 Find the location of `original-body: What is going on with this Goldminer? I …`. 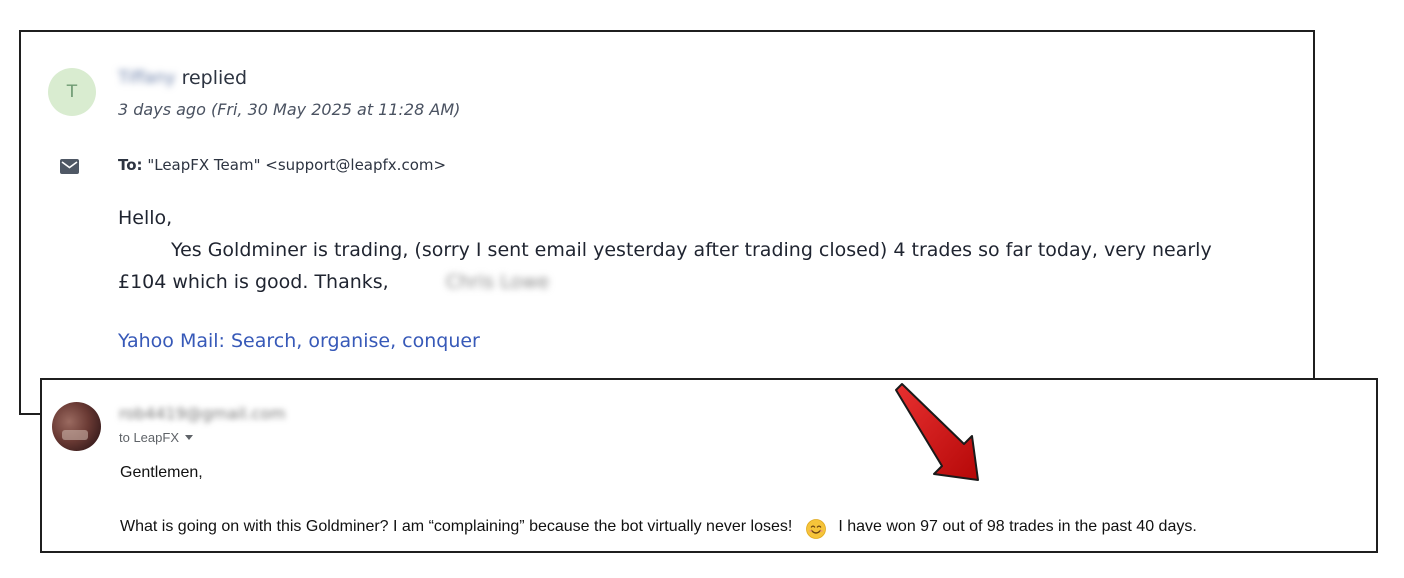

original-body: What is going on with this Goldminer? I … is located at coordinates (658, 528).